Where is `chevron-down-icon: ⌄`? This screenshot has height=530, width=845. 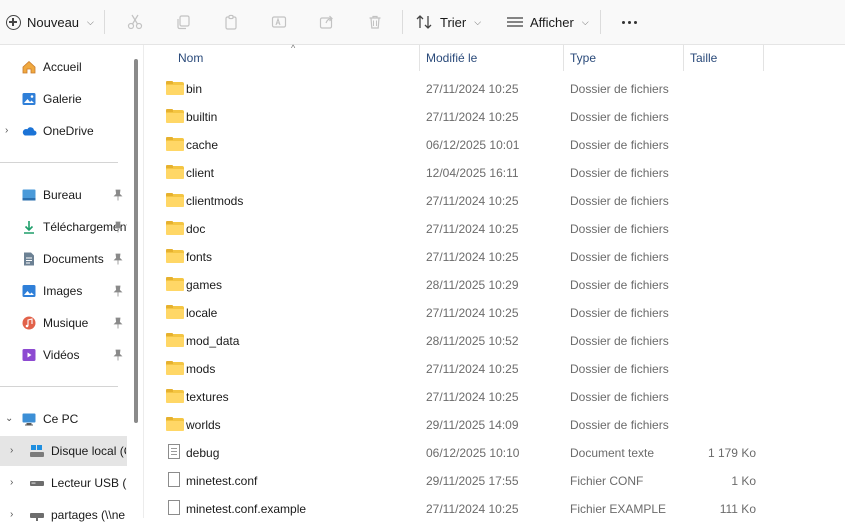 chevron-down-icon: ⌄ is located at coordinates (9, 418).